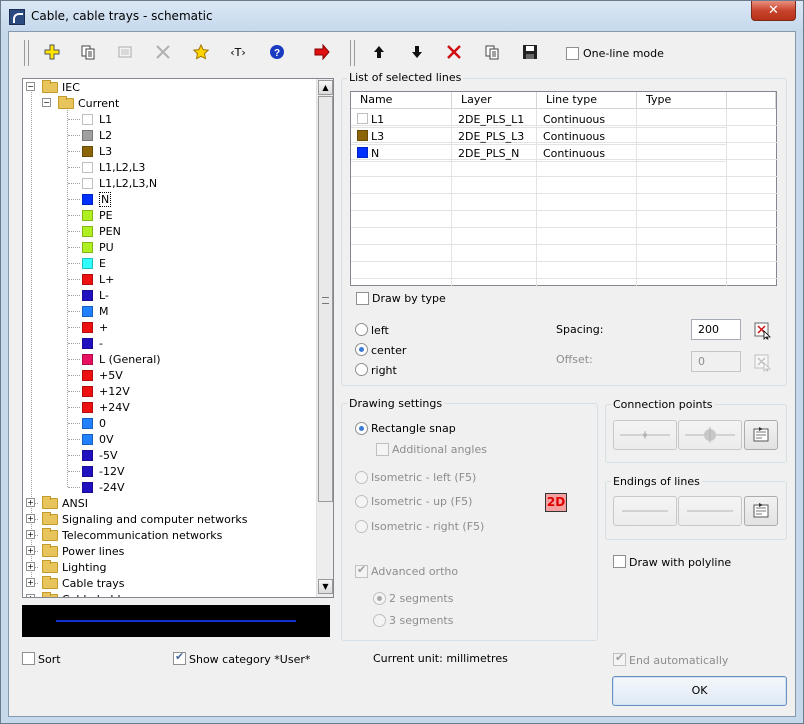 The image size is (804, 724). Describe the element at coordinates (619, 561) in the screenshot. I see `draw-with-polyline-checkbox` at that location.